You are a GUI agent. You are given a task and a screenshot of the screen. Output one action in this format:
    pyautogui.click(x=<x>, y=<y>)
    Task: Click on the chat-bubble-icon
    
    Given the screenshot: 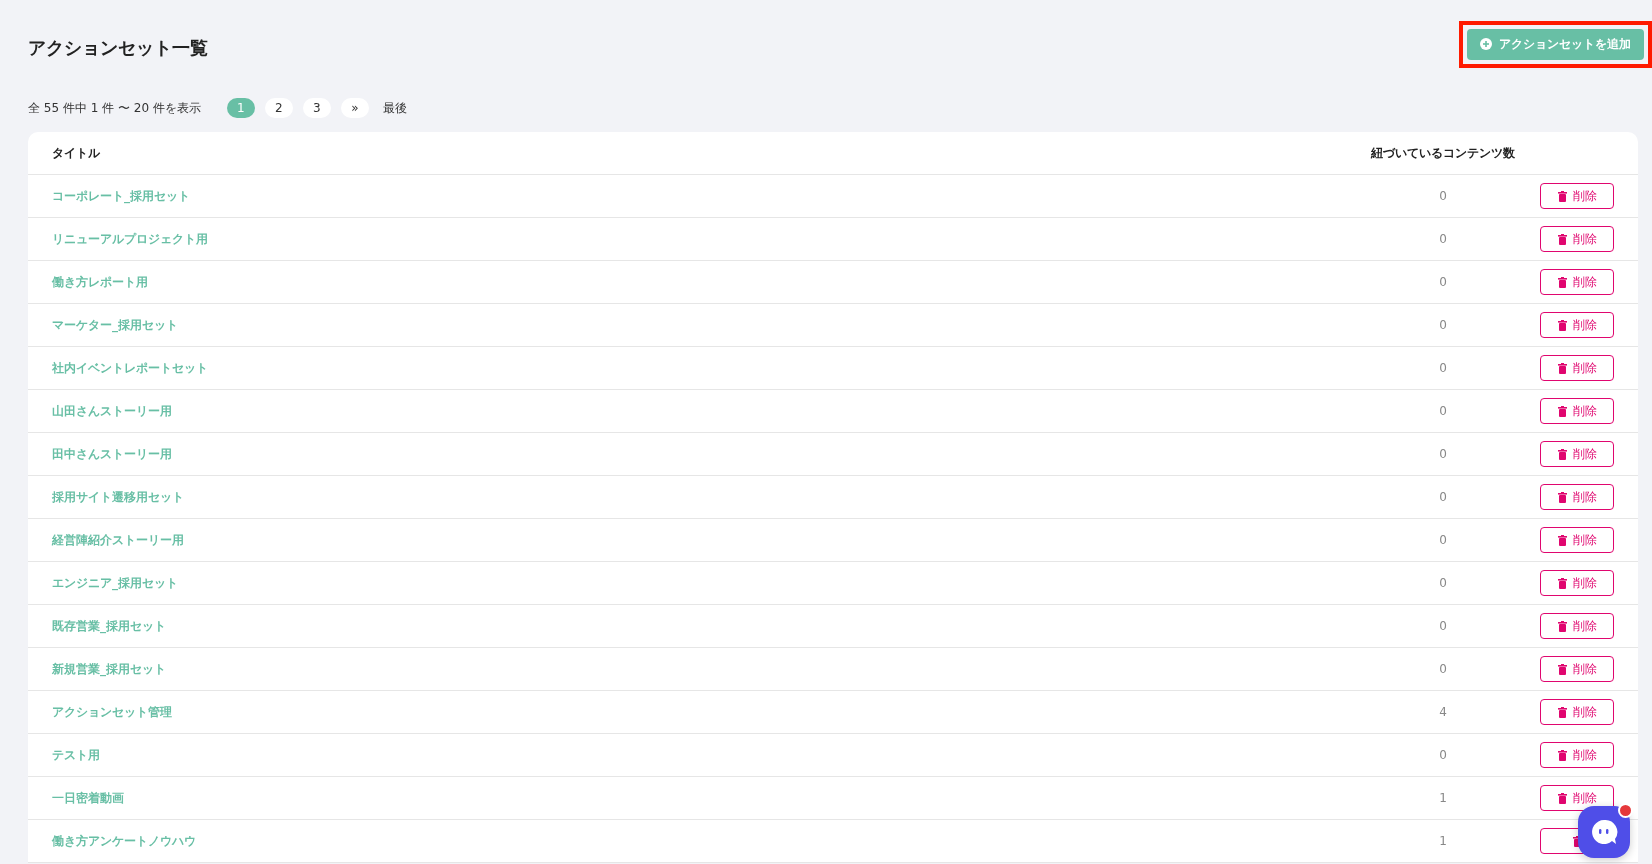 What is the action you would take?
    pyautogui.click(x=1604, y=832)
    